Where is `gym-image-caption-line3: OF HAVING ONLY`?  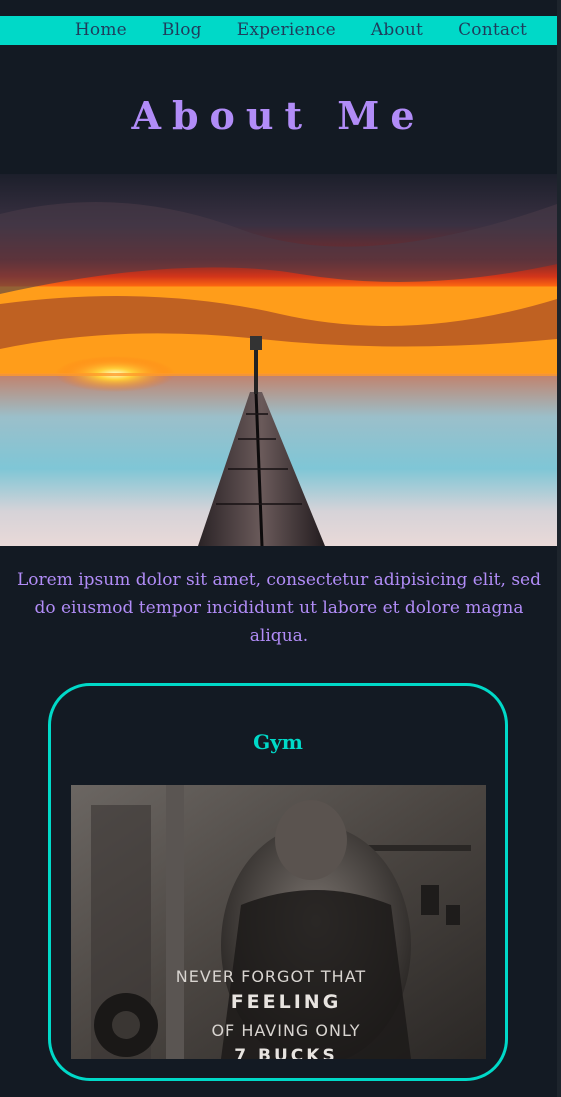 gym-image-caption-line3: OF HAVING ONLY is located at coordinates (285, 1030).